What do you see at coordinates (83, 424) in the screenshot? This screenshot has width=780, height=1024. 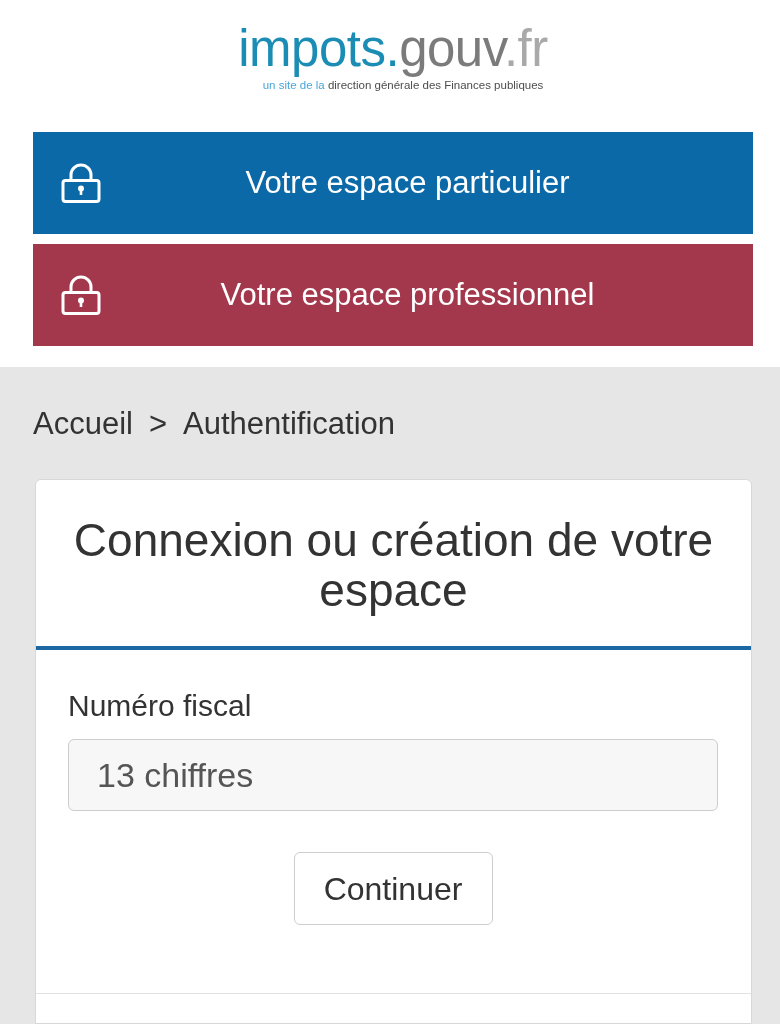 I see `breadcrumb-link: Accueil` at bounding box center [83, 424].